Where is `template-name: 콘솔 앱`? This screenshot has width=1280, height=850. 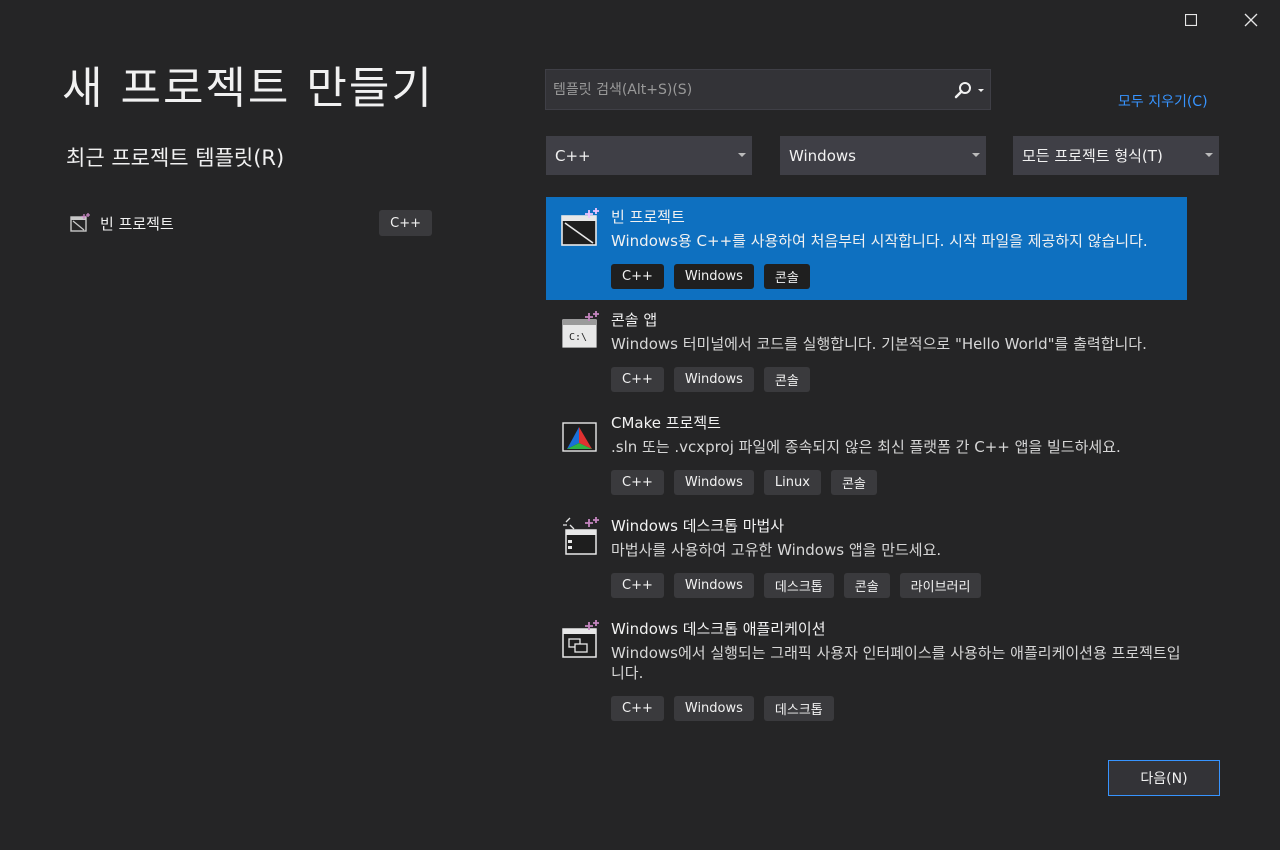
template-name: 콘솔 앱 is located at coordinates (634, 320).